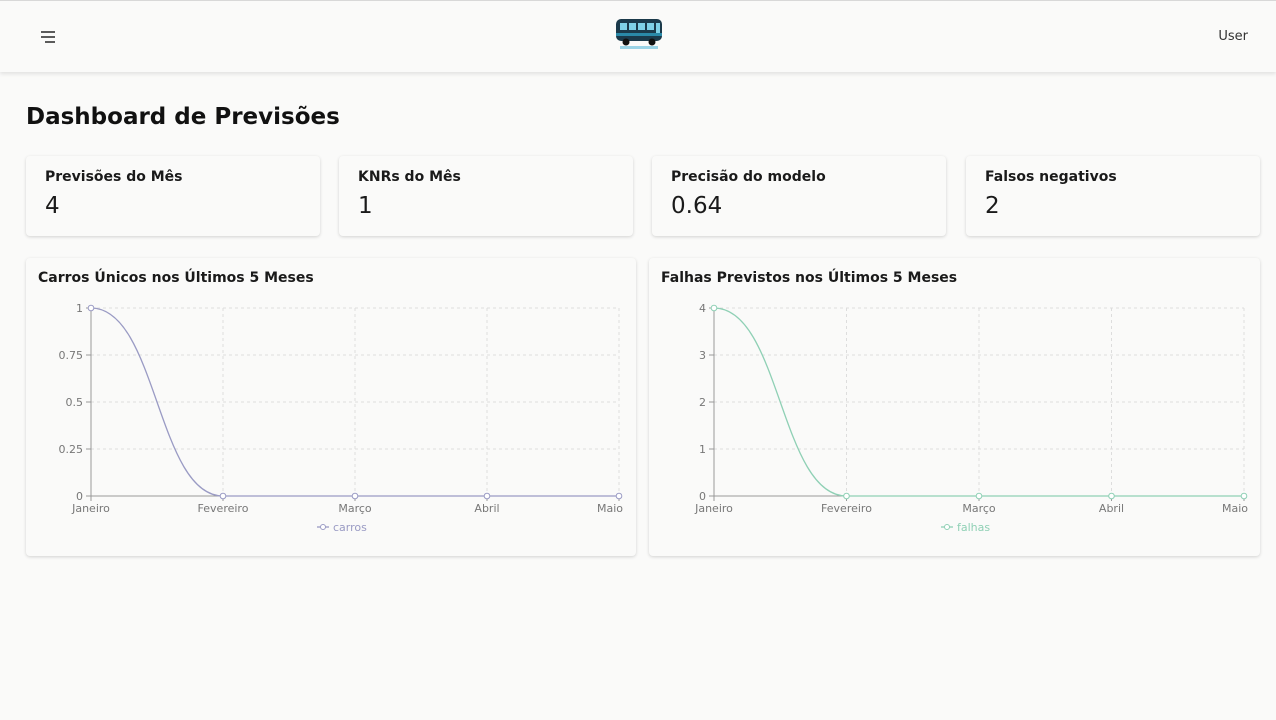 The image size is (1276, 720). I want to click on stat-card-precisao: Precisão do modelo 0.64, so click(799, 196).